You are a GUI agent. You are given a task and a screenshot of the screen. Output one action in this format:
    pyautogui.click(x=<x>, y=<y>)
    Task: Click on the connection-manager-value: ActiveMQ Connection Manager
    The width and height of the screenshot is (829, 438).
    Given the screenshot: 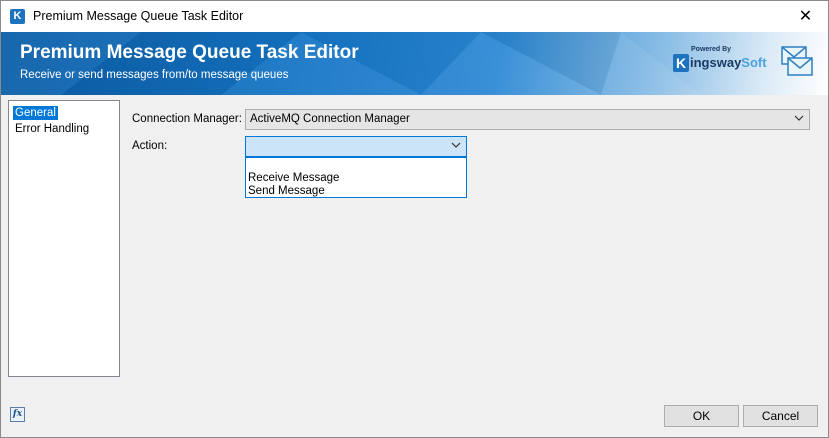 What is the action you would take?
    pyautogui.click(x=330, y=119)
    